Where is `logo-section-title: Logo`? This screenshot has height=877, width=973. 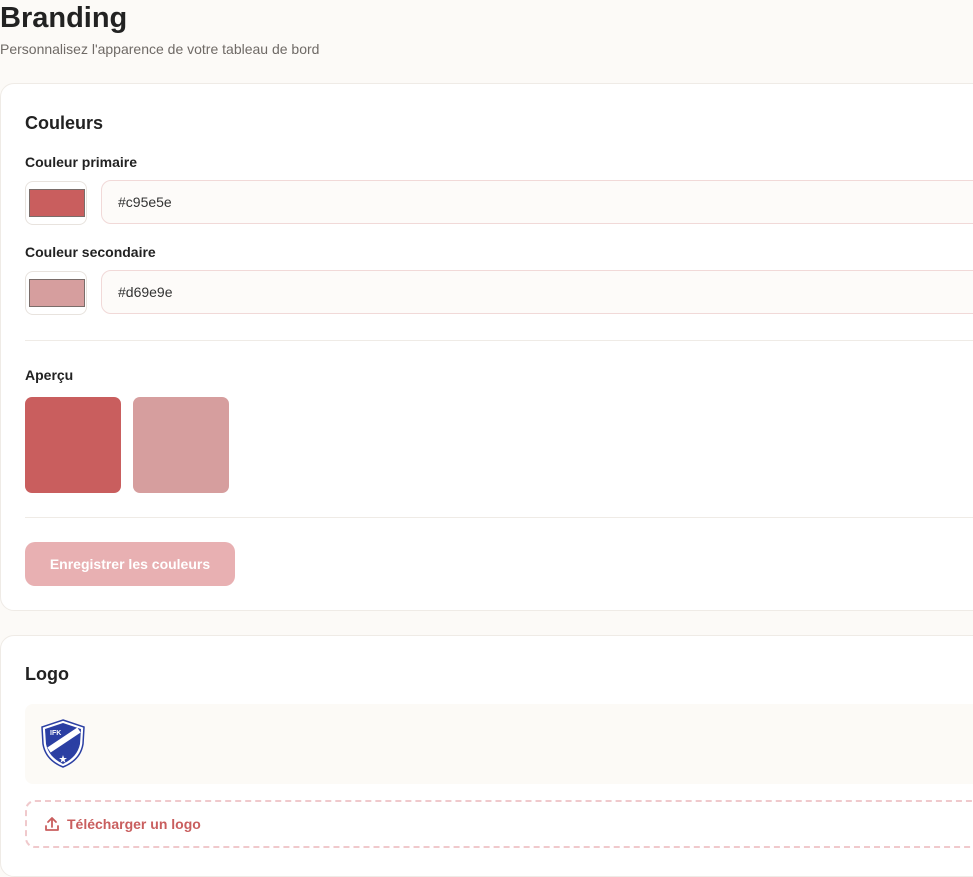
logo-section-title: Logo is located at coordinates (47, 674).